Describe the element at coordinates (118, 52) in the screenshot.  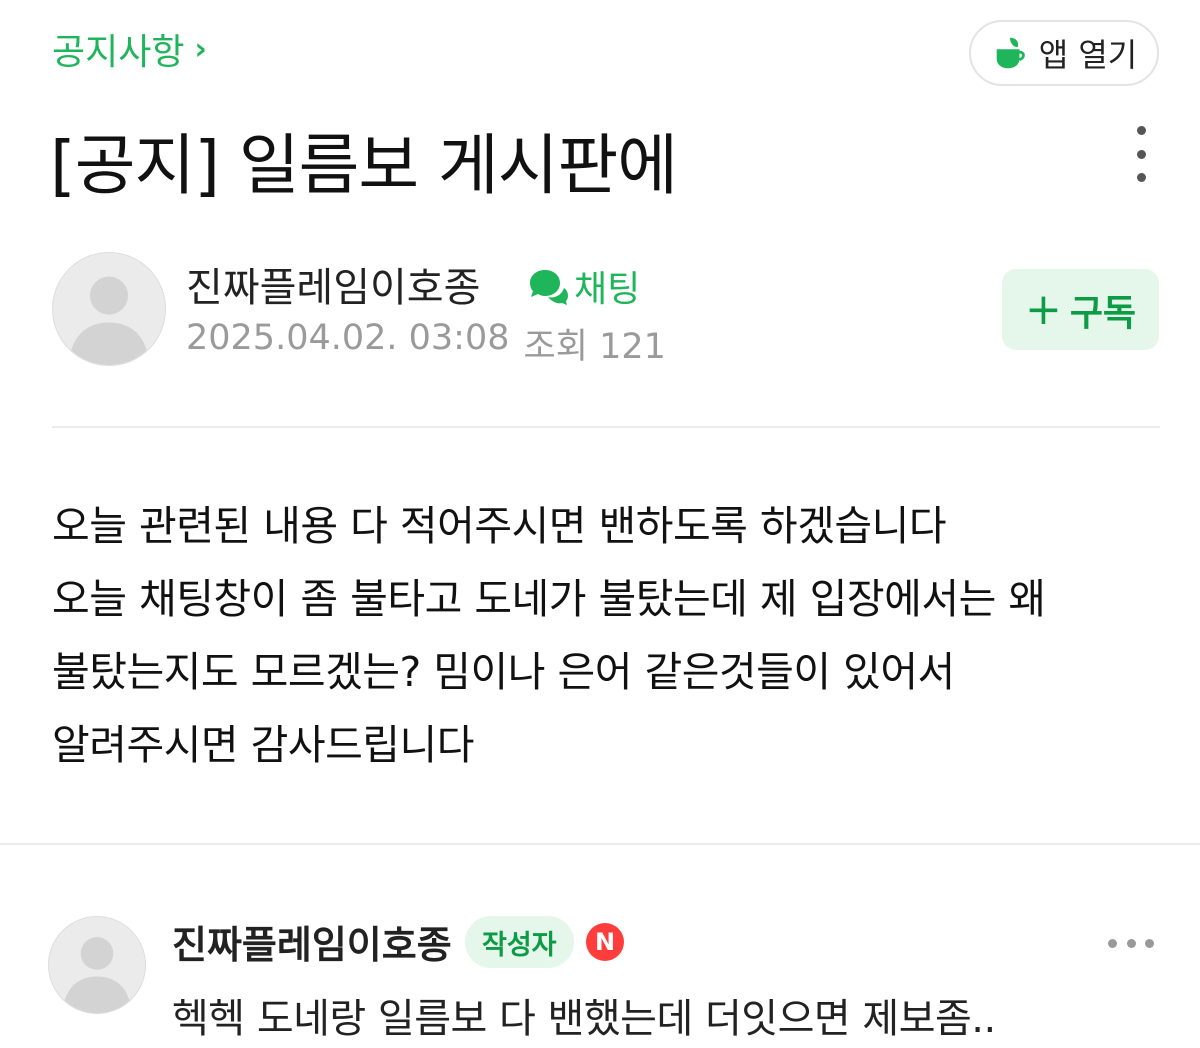
I see `board-link-label: 공지사항` at that location.